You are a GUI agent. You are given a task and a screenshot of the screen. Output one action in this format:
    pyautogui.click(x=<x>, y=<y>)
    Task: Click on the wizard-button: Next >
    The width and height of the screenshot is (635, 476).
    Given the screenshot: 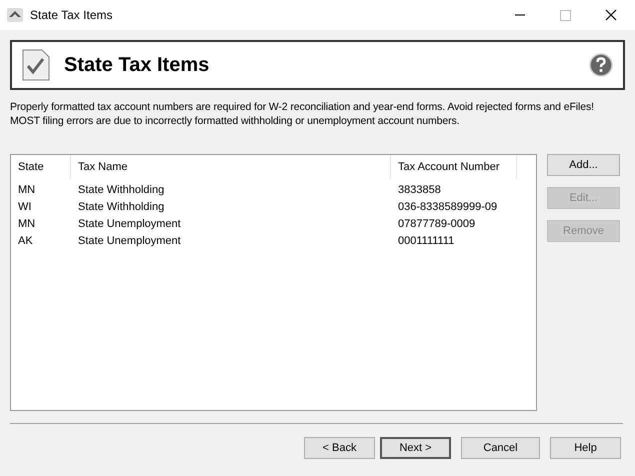 What is the action you would take?
    pyautogui.click(x=415, y=448)
    